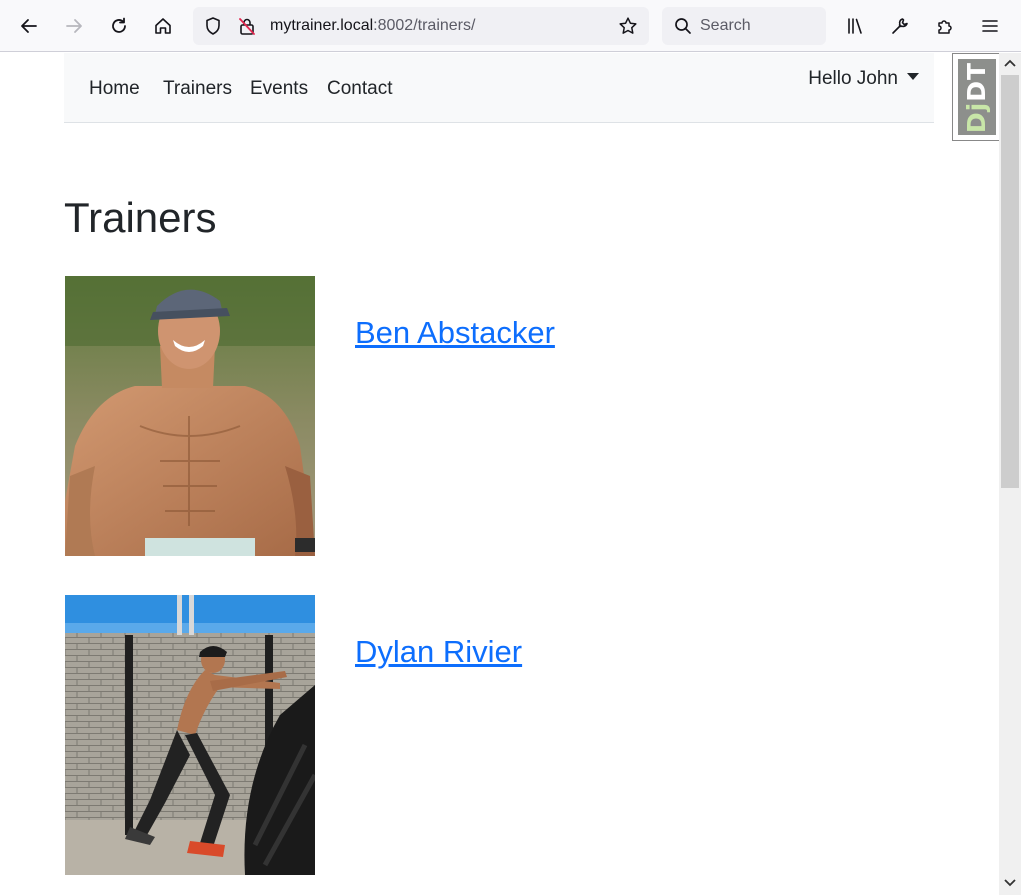 The image size is (1021, 895). I want to click on trainer-photo-dylan, so click(190, 735).